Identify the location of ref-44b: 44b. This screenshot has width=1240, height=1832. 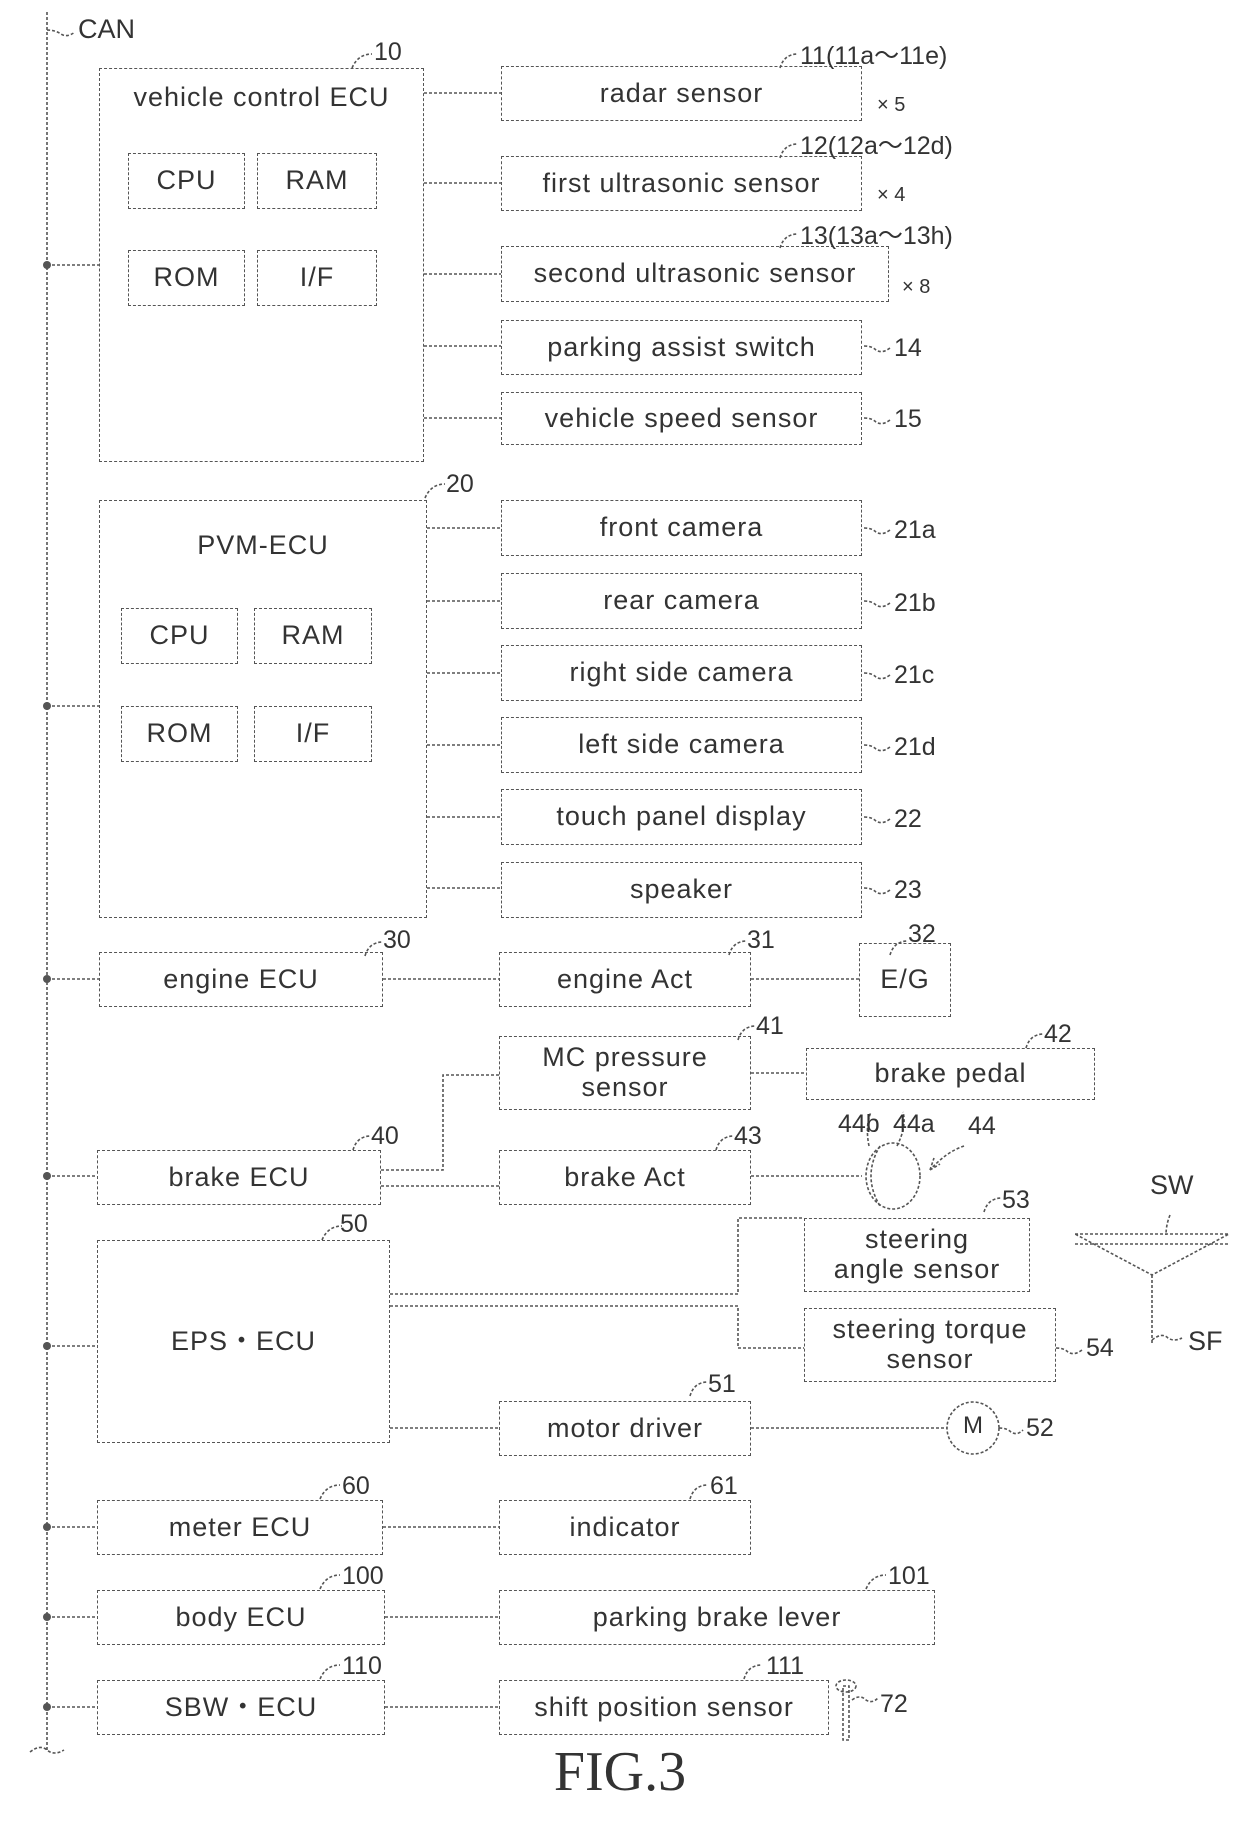
(859, 1124).